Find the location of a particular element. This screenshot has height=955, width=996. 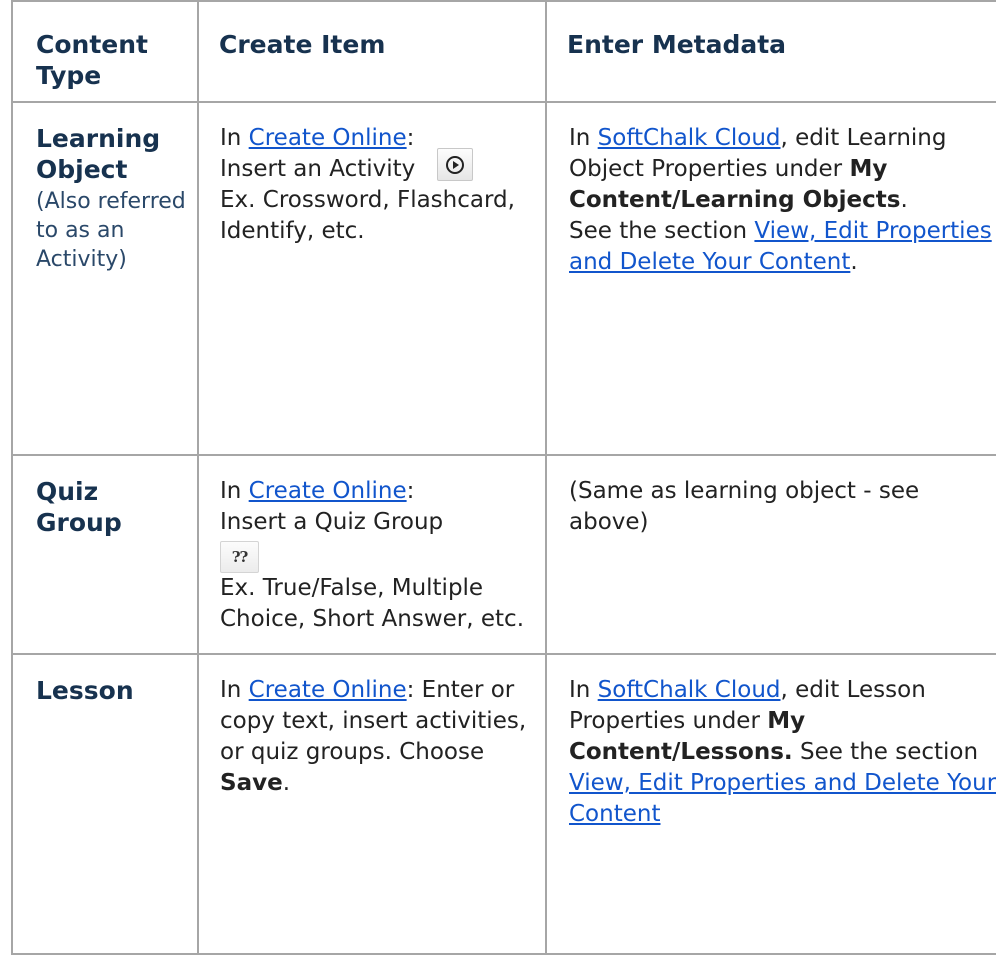

example-text: Ex. Crossword, Flashcard, Identify, etc. is located at coordinates (367, 215).